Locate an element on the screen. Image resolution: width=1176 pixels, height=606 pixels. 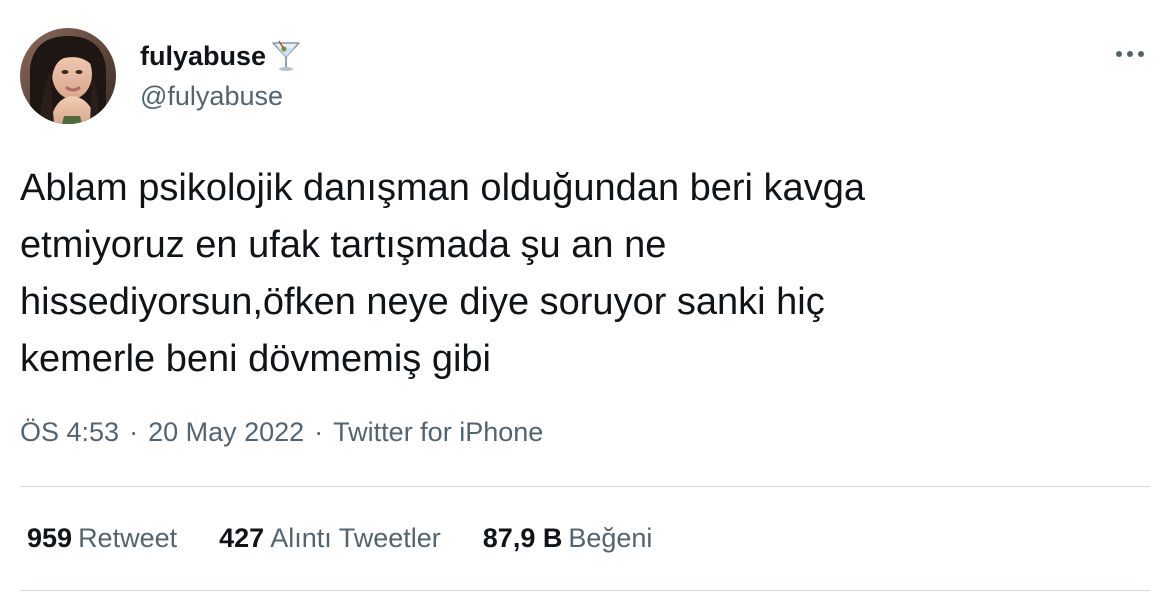
user-name-row: fulyabuse is located at coordinates (221, 56).